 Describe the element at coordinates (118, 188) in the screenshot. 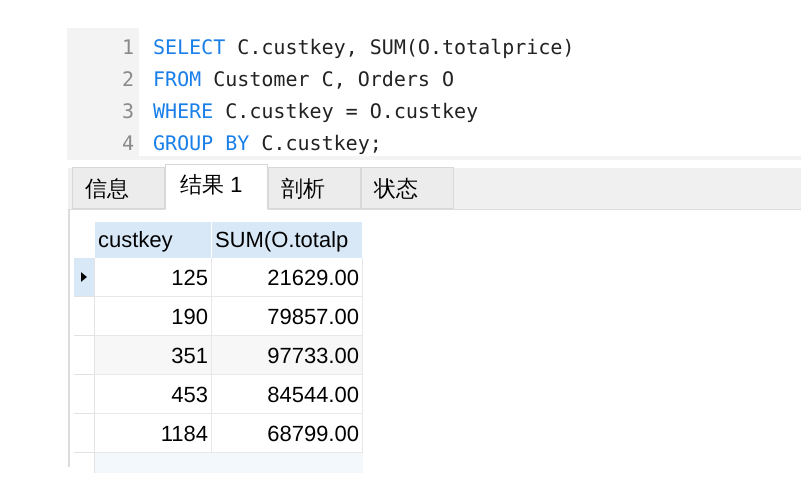

I see `result-tab: 信息` at that location.